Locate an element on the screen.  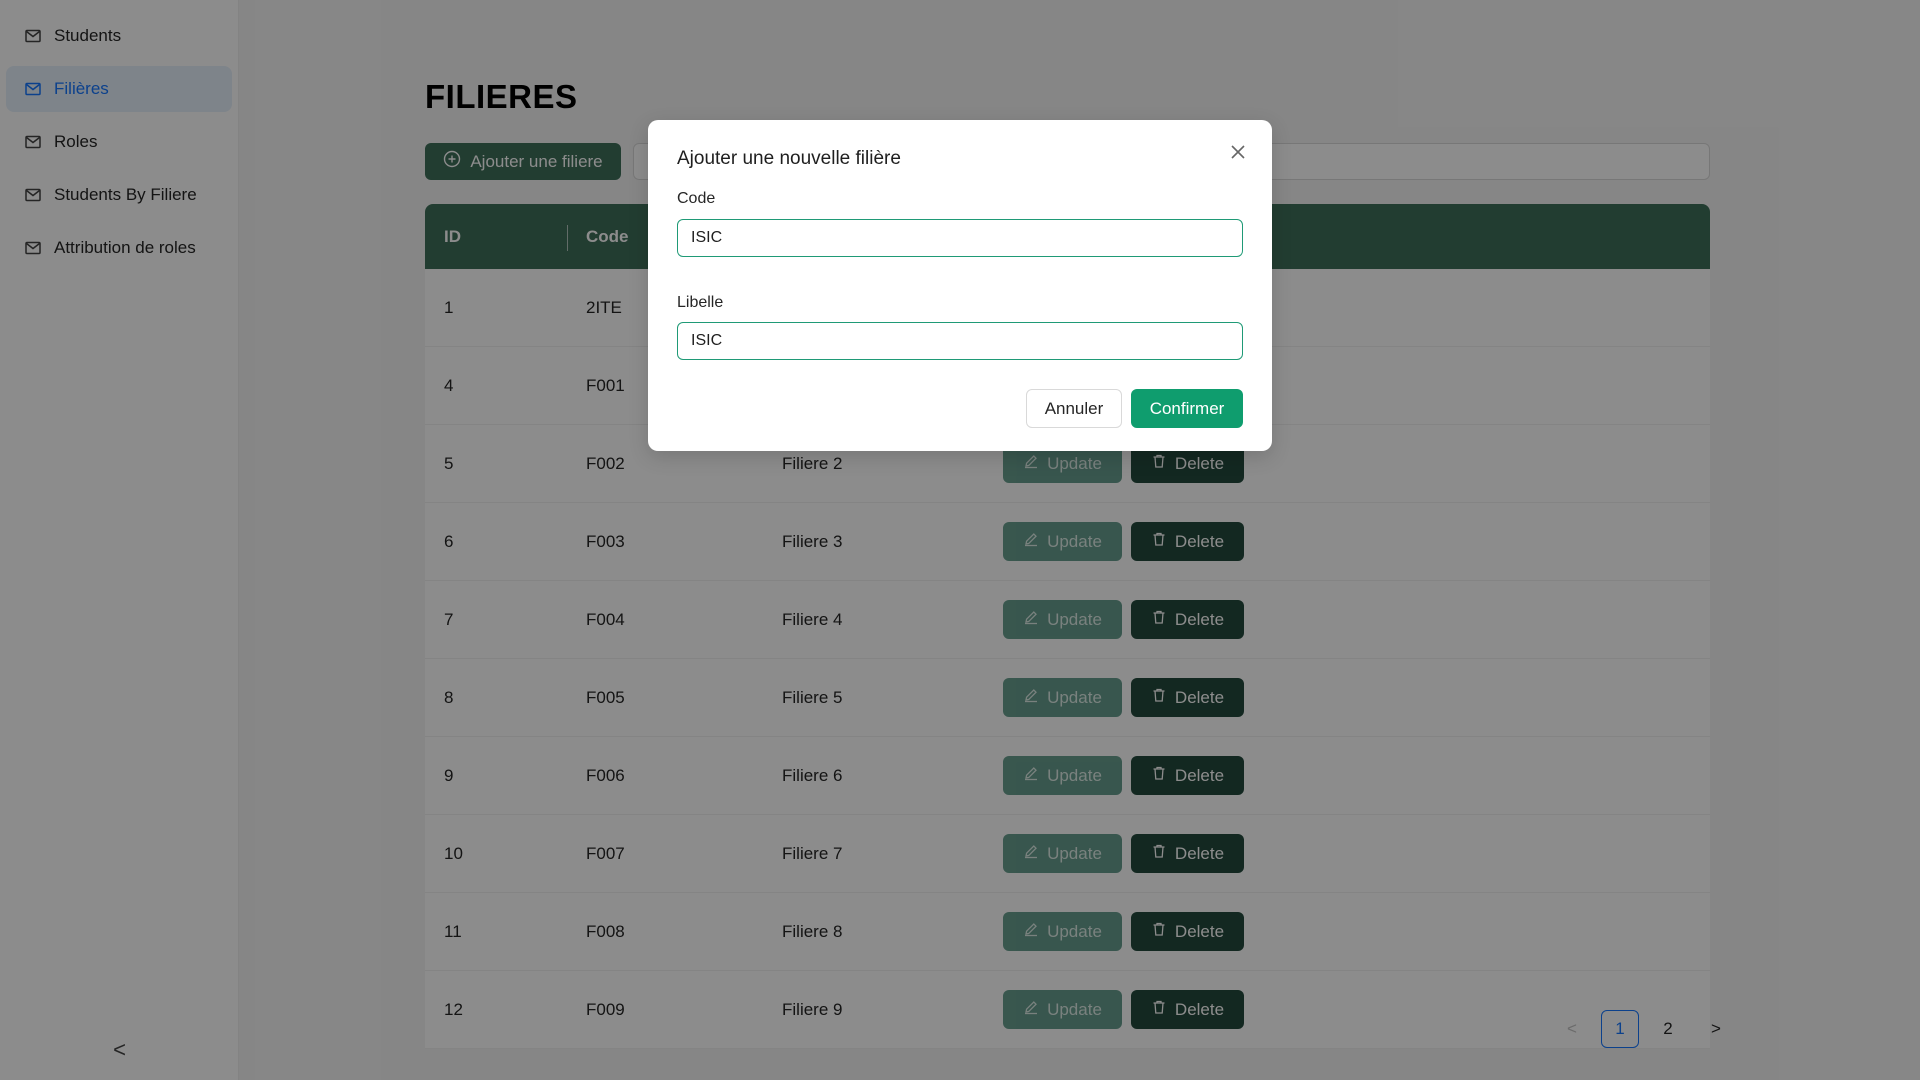
confirm-button: Confirmer is located at coordinates (1187, 408).